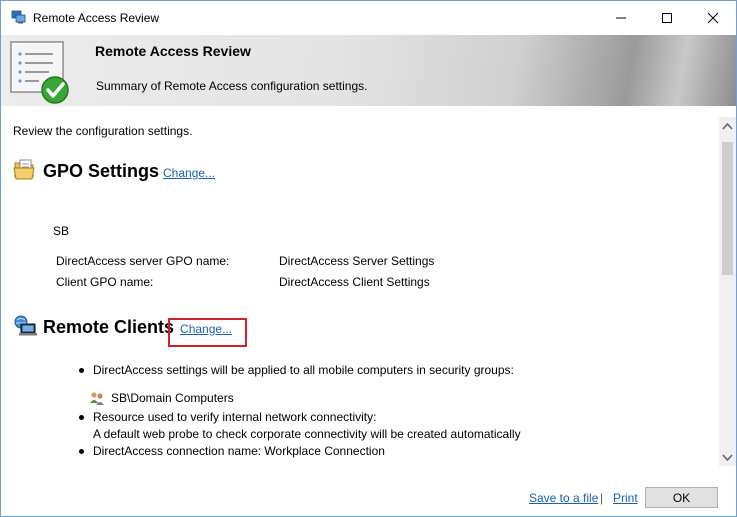  What do you see at coordinates (173, 51) in the screenshot?
I see `page-title: Remote Access Review` at bounding box center [173, 51].